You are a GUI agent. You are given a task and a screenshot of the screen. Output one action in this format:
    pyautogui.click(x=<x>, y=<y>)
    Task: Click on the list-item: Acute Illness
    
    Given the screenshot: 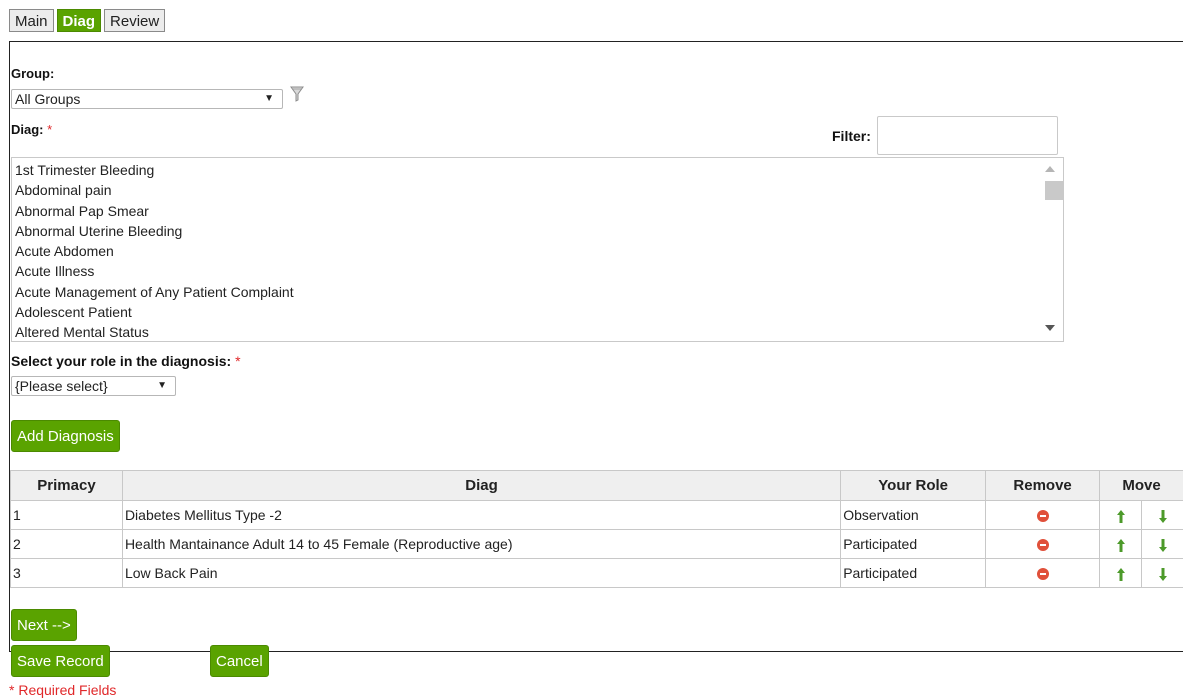 What is the action you would take?
    pyautogui.click(x=537, y=271)
    